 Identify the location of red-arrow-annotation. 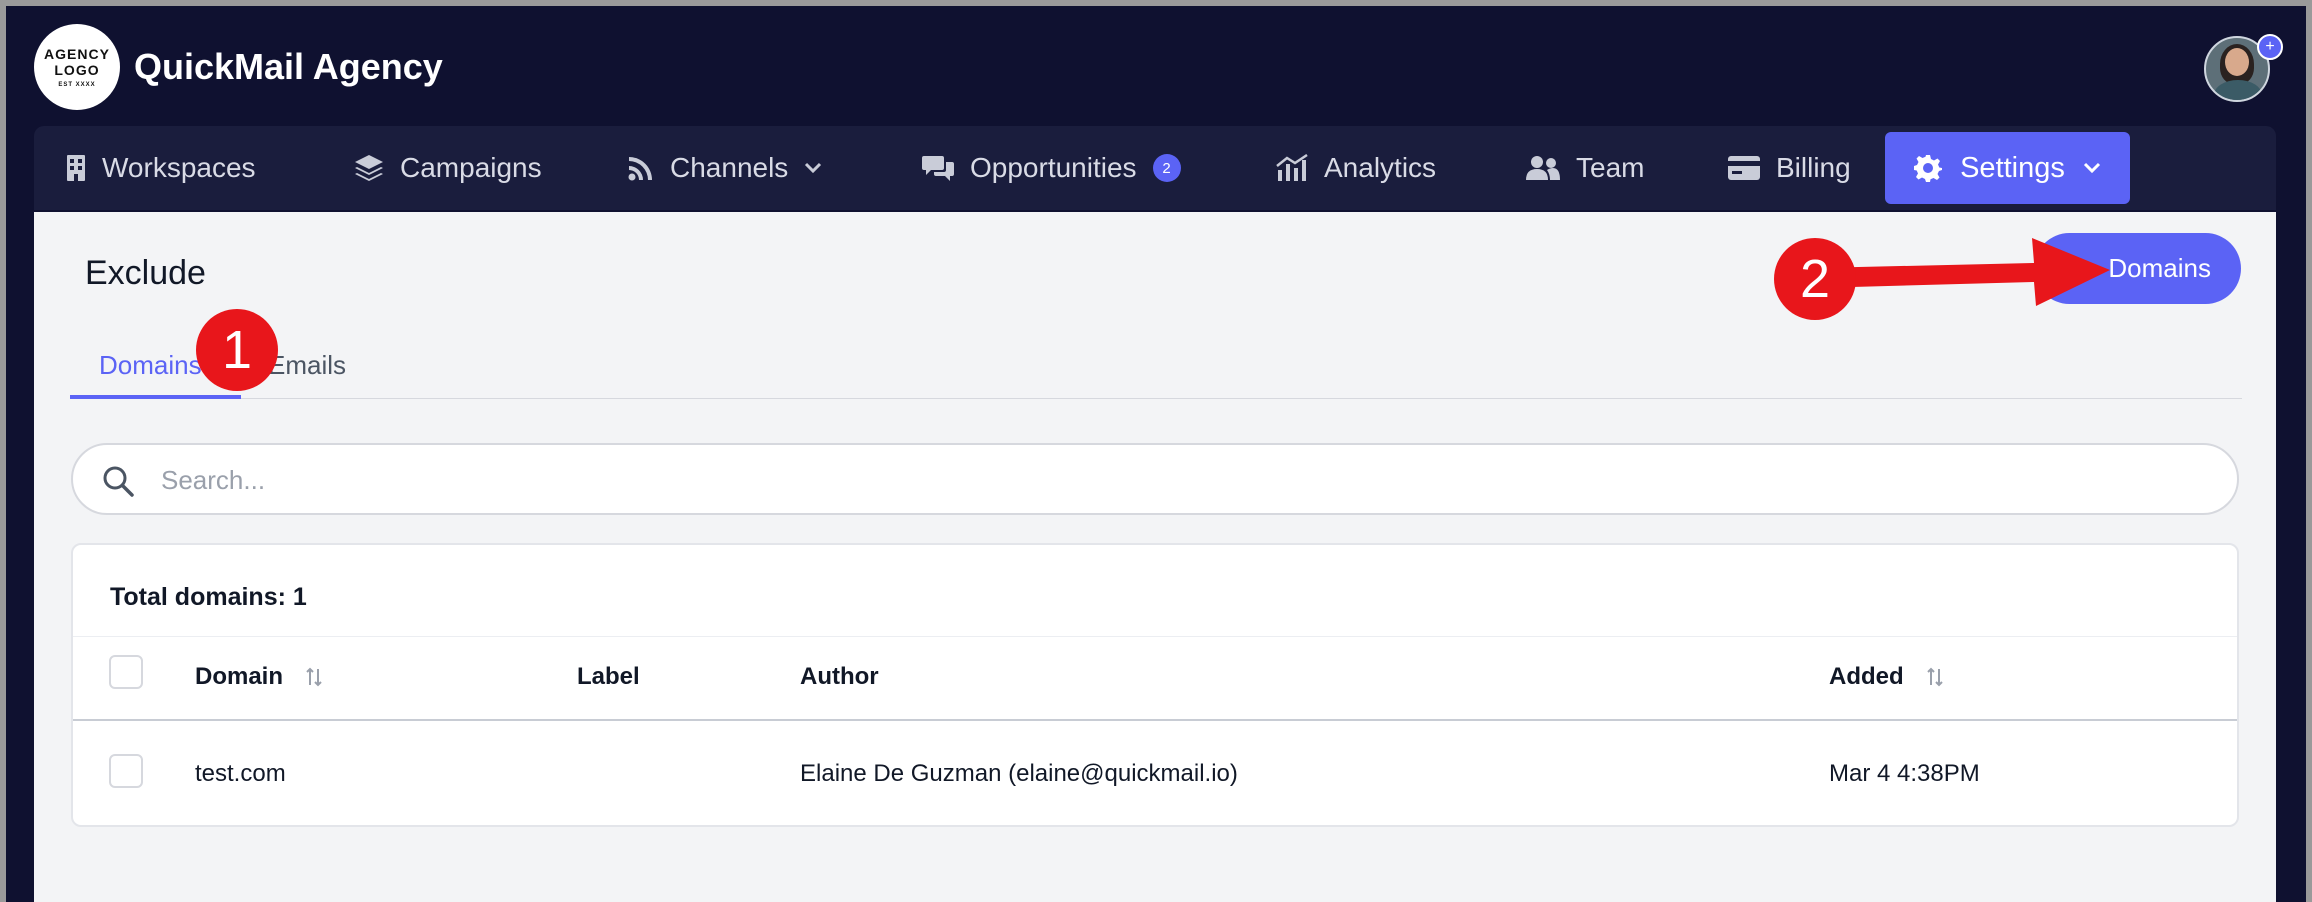
(1963, 272).